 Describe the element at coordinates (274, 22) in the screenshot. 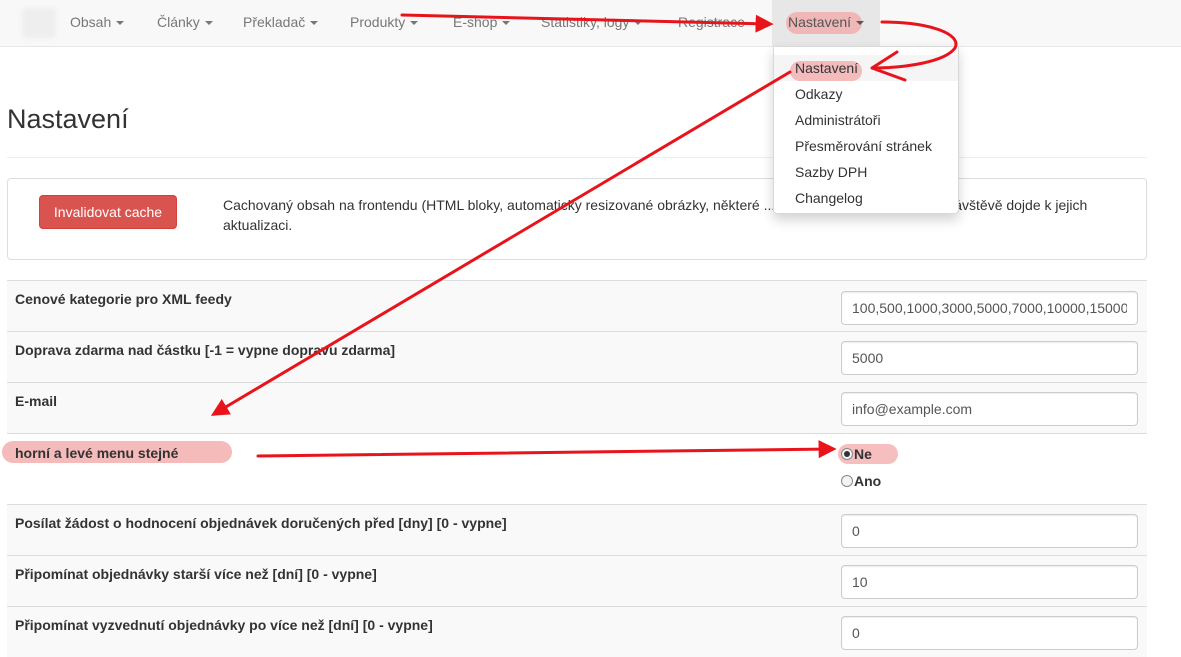

I see `nav-prekladac-label: Překladač` at that location.